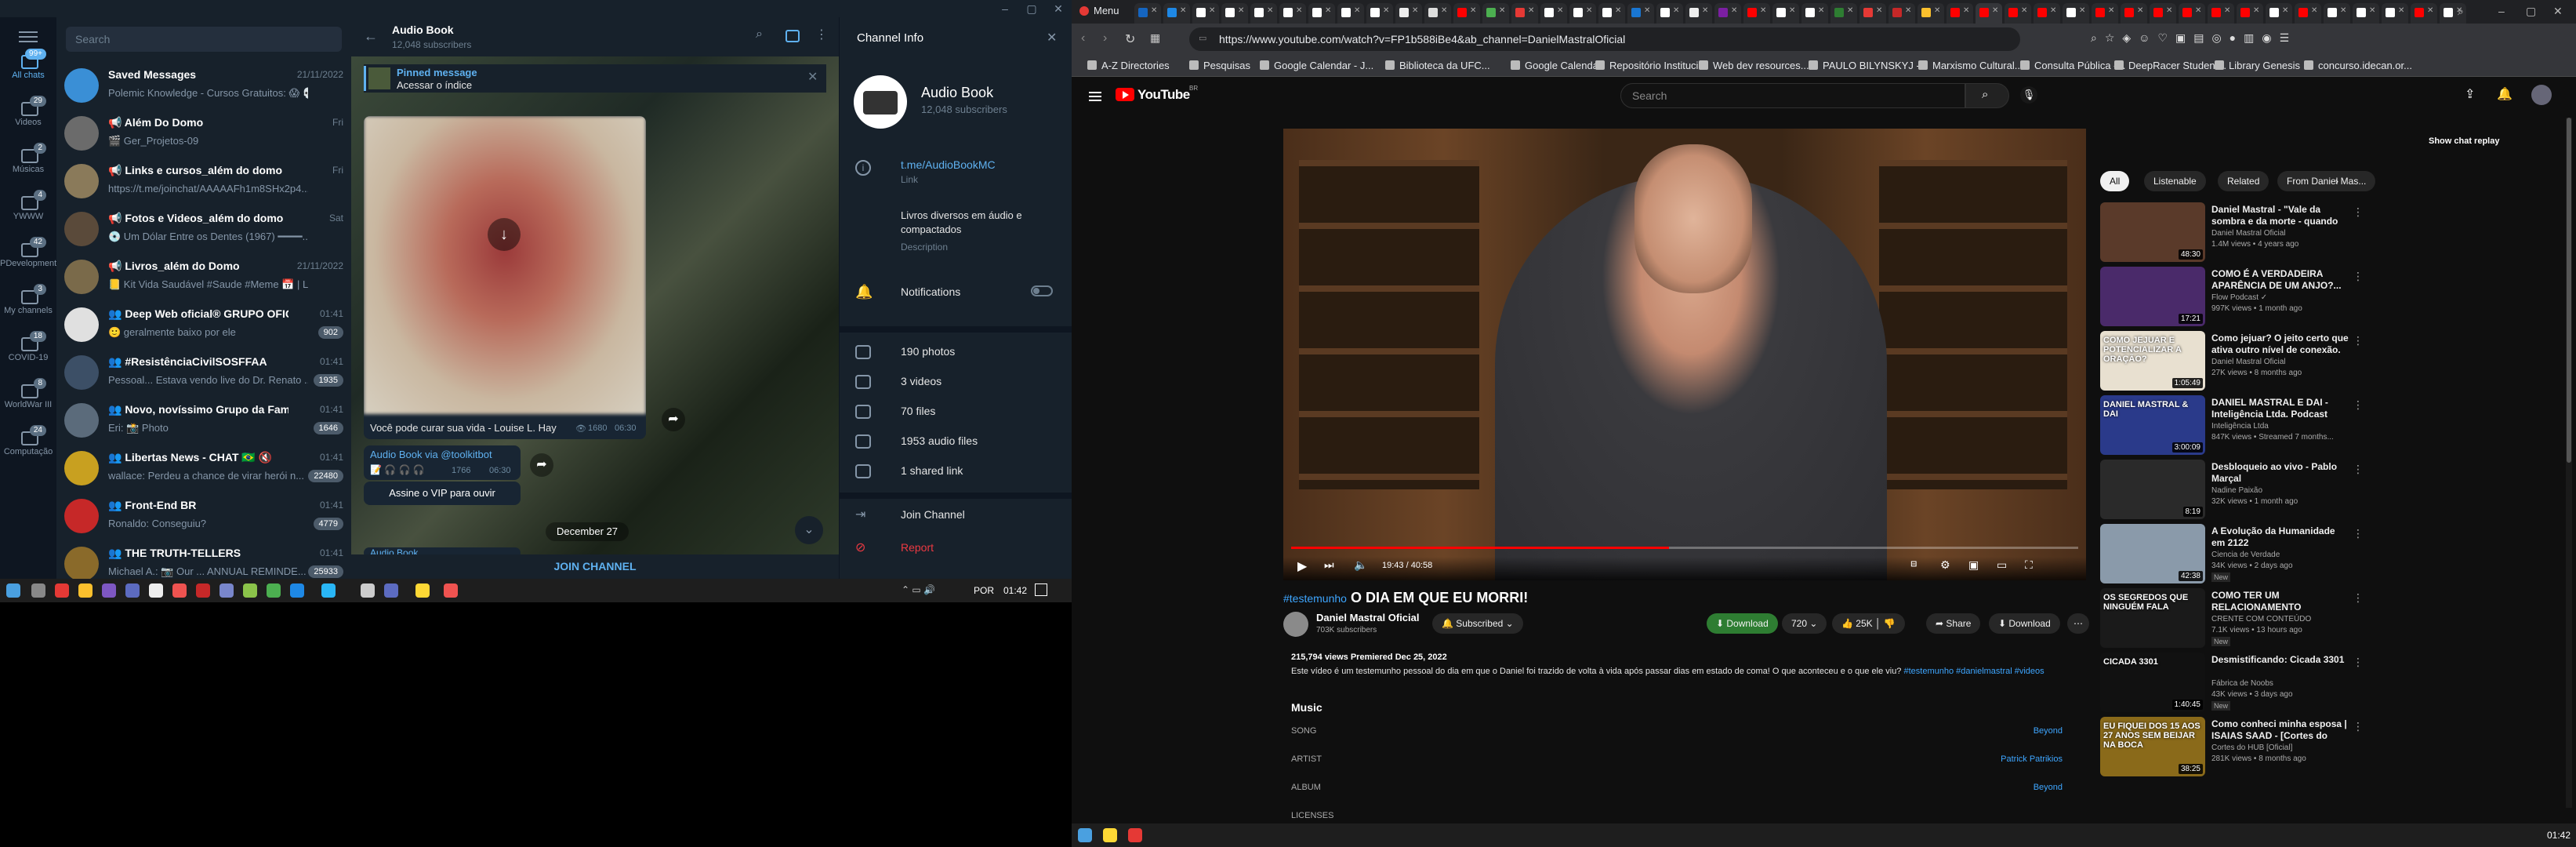 Image resolution: width=2576 pixels, height=847 pixels. I want to click on back-arrow-icon: ←, so click(371, 36).